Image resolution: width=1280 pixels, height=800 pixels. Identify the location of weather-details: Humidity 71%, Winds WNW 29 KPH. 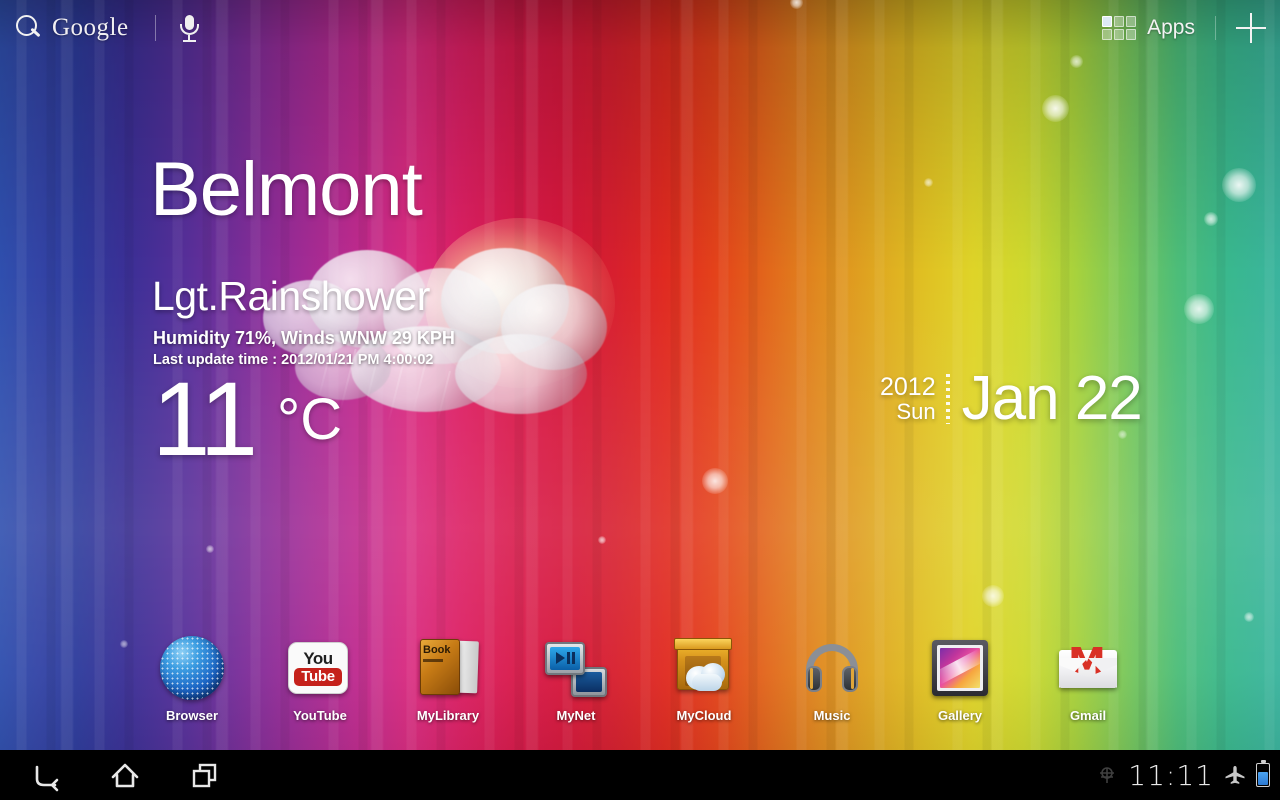
(304, 338).